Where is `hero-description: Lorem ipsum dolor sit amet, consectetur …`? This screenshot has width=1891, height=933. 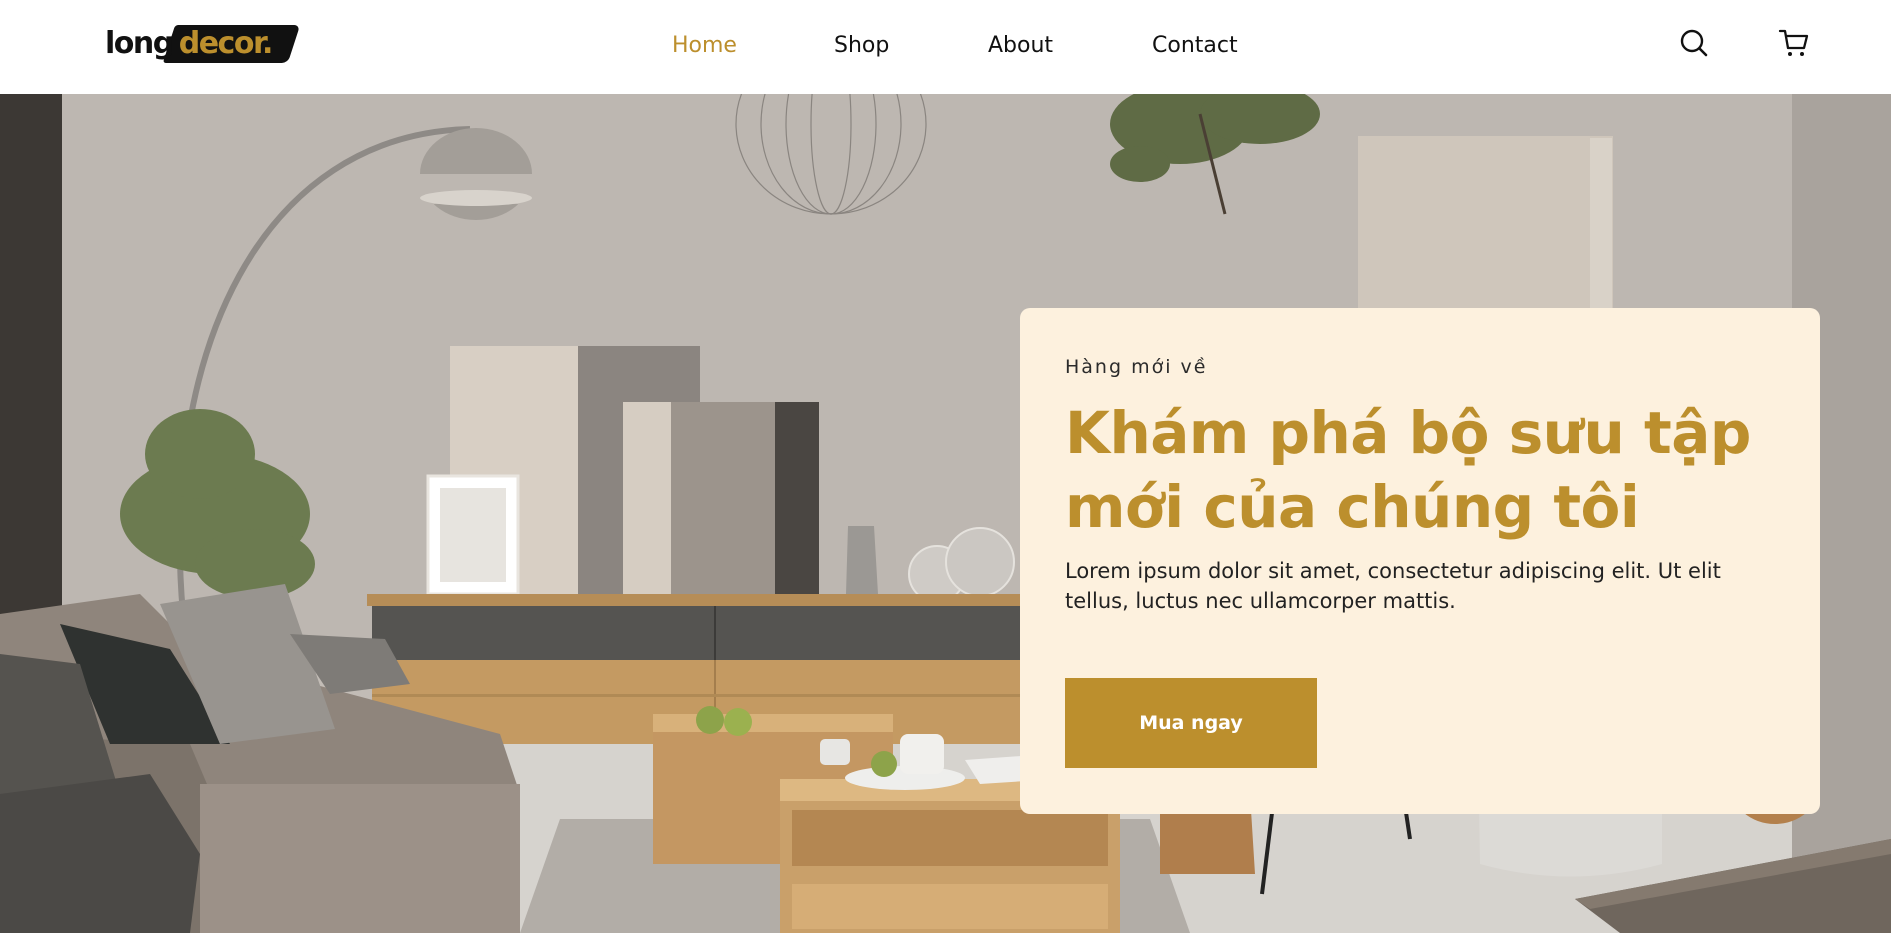 hero-description: Lorem ipsum dolor sit amet, consectetur … is located at coordinates (1393, 586).